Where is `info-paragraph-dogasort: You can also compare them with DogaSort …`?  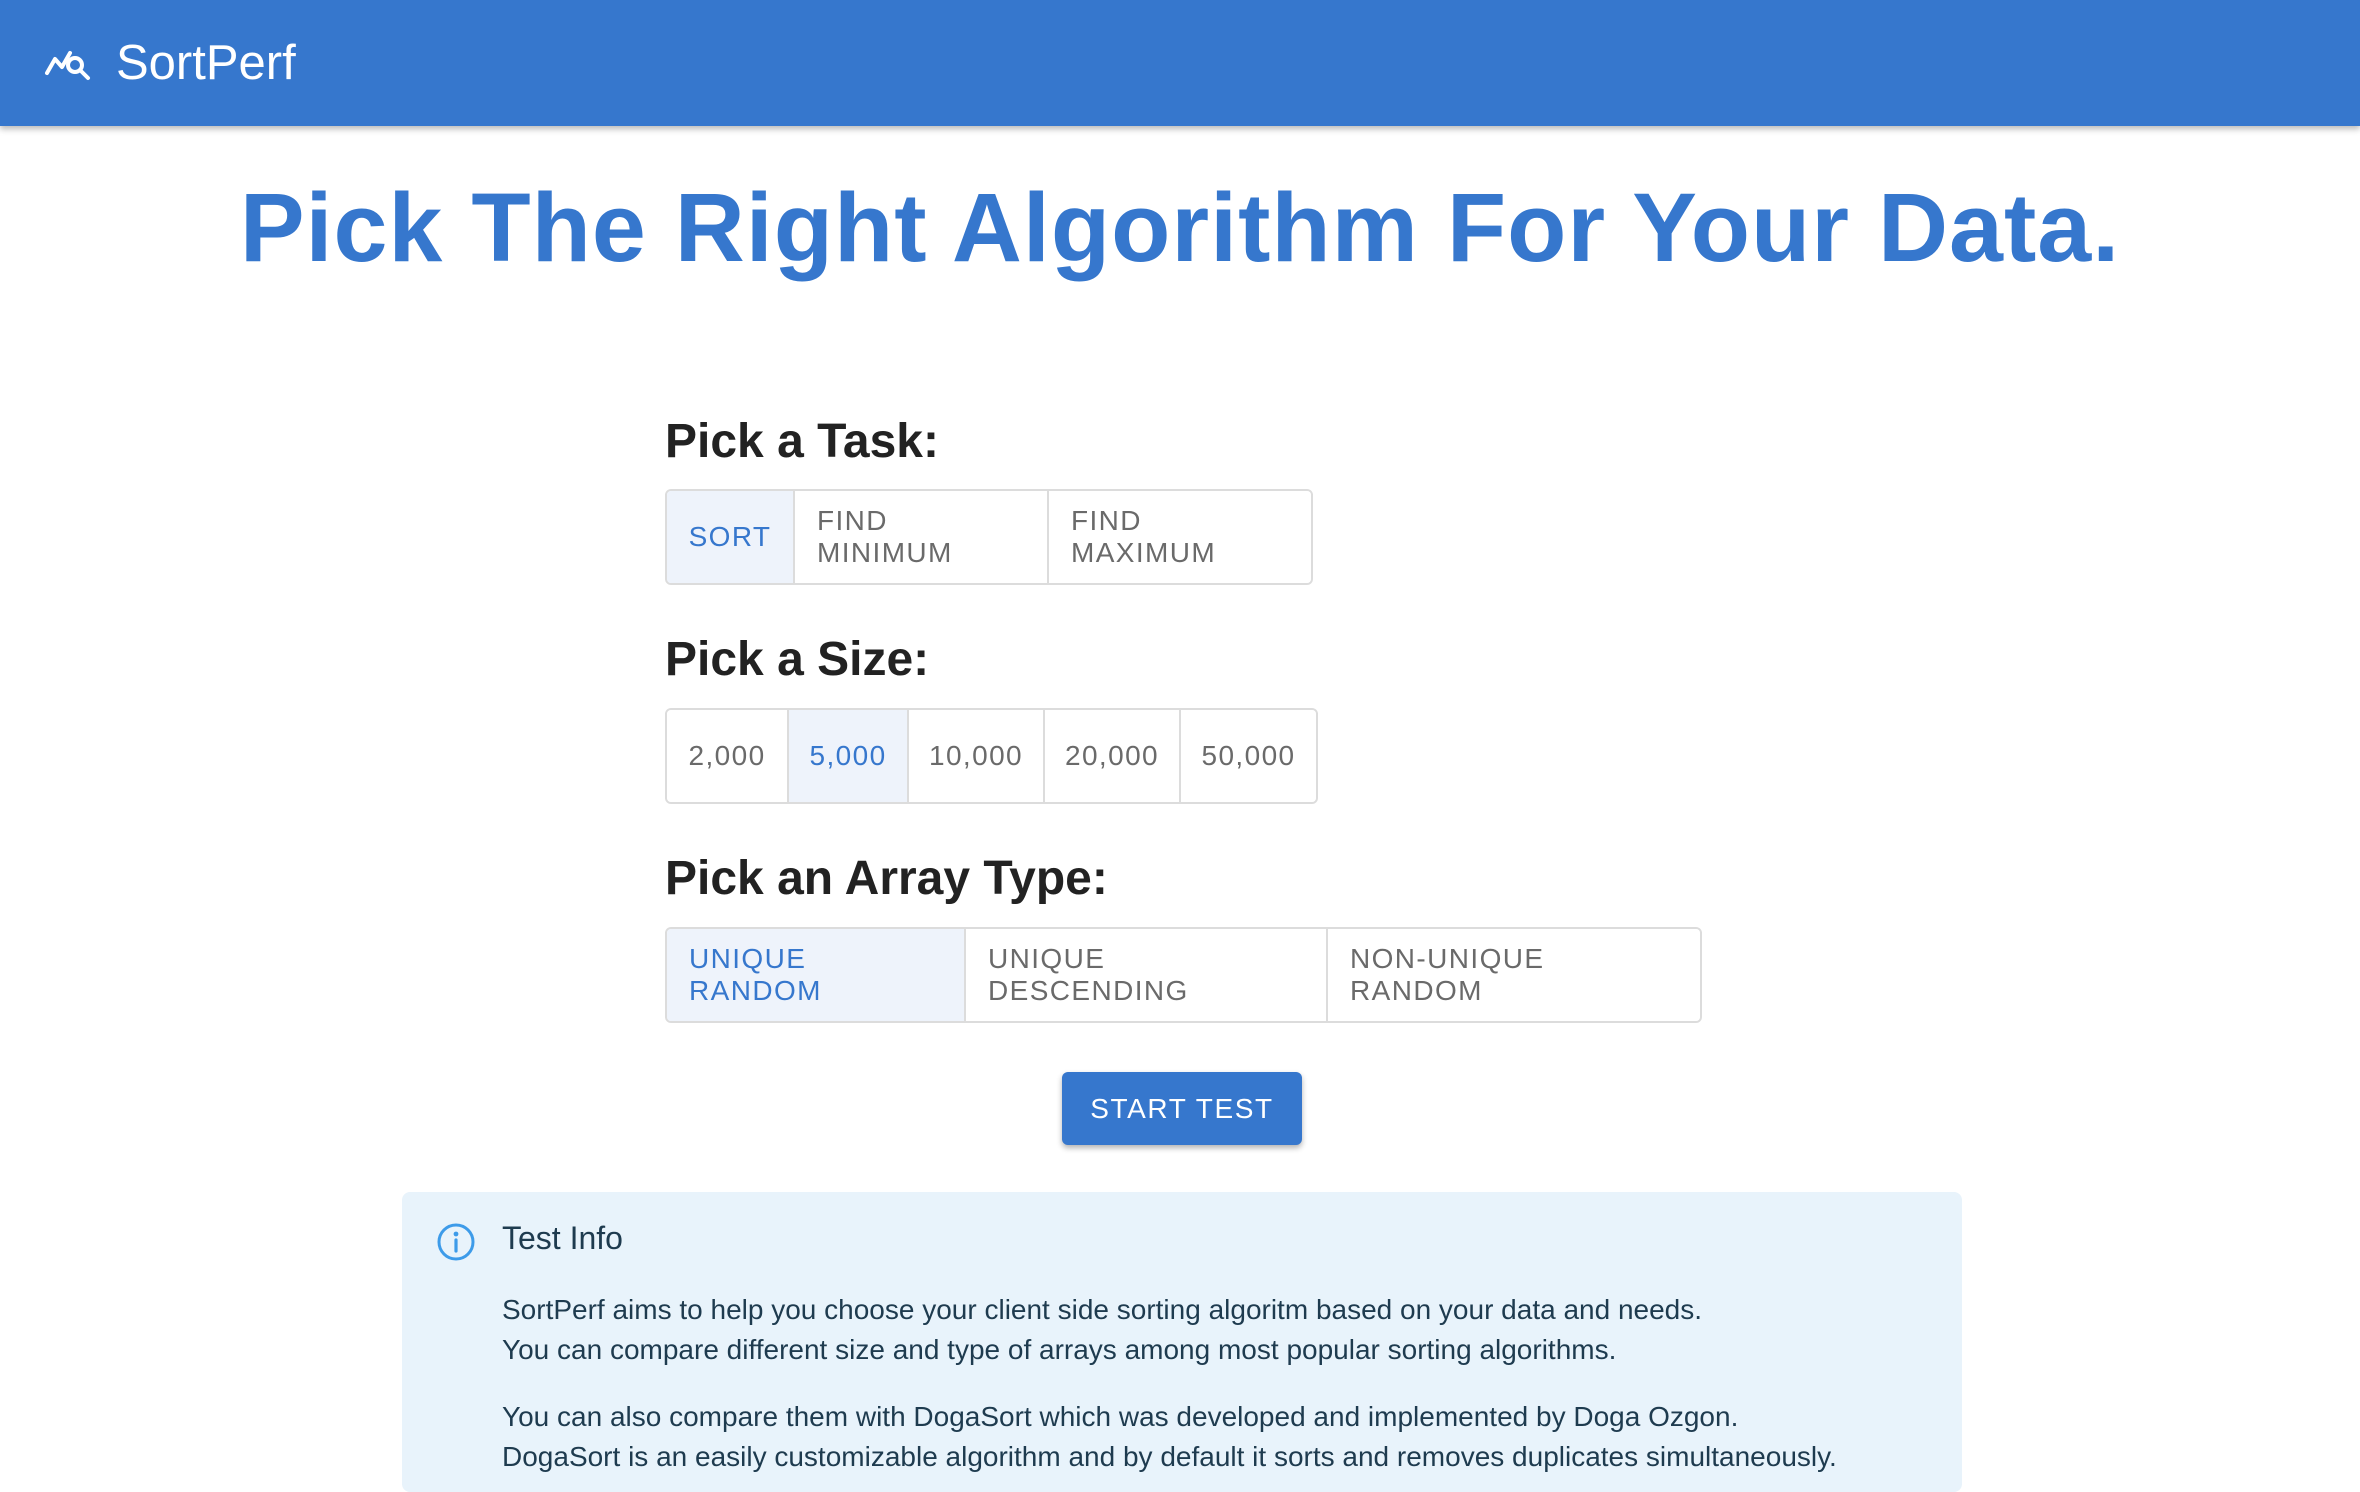 info-paragraph-dogasort: You can also compare them with DogaSort … is located at coordinates (1169, 1437).